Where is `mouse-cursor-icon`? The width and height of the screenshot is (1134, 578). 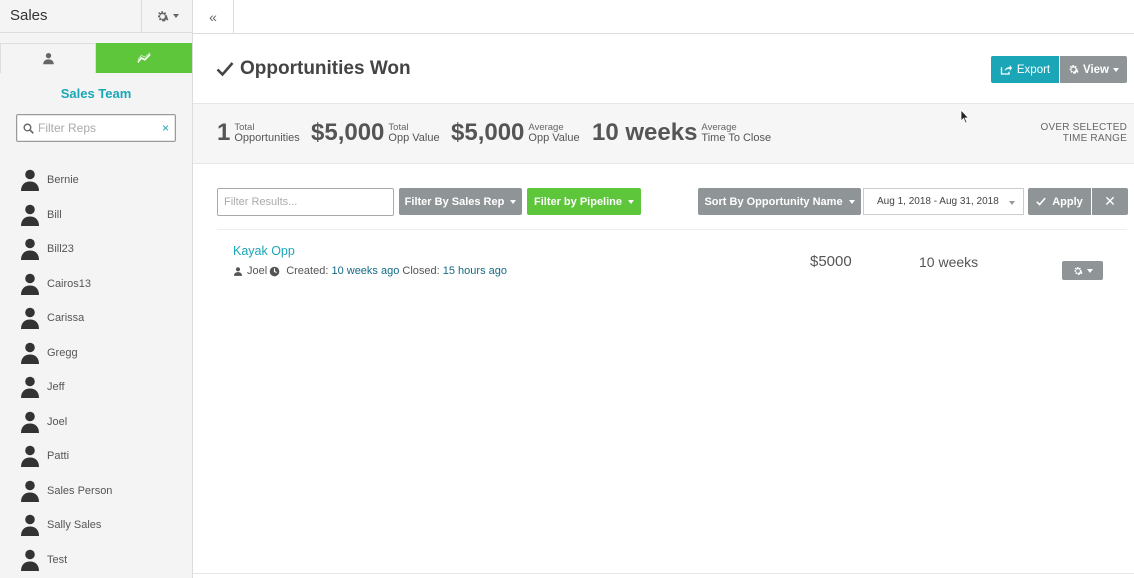 mouse-cursor-icon is located at coordinates (965, 116).